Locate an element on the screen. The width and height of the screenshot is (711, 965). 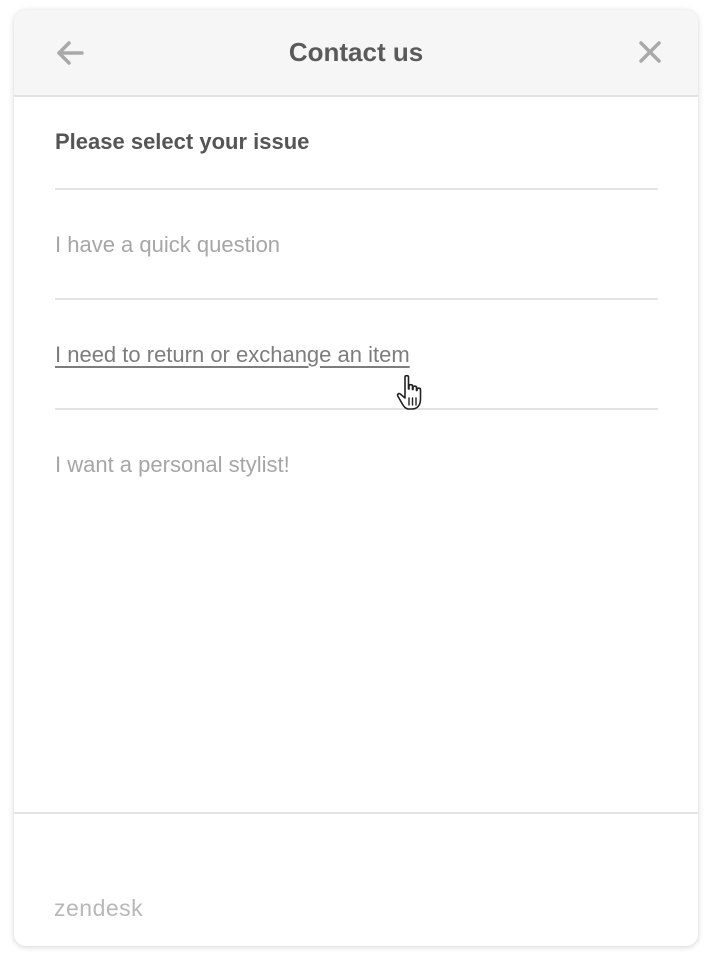
close-icon is located at coordinates (650, 52).